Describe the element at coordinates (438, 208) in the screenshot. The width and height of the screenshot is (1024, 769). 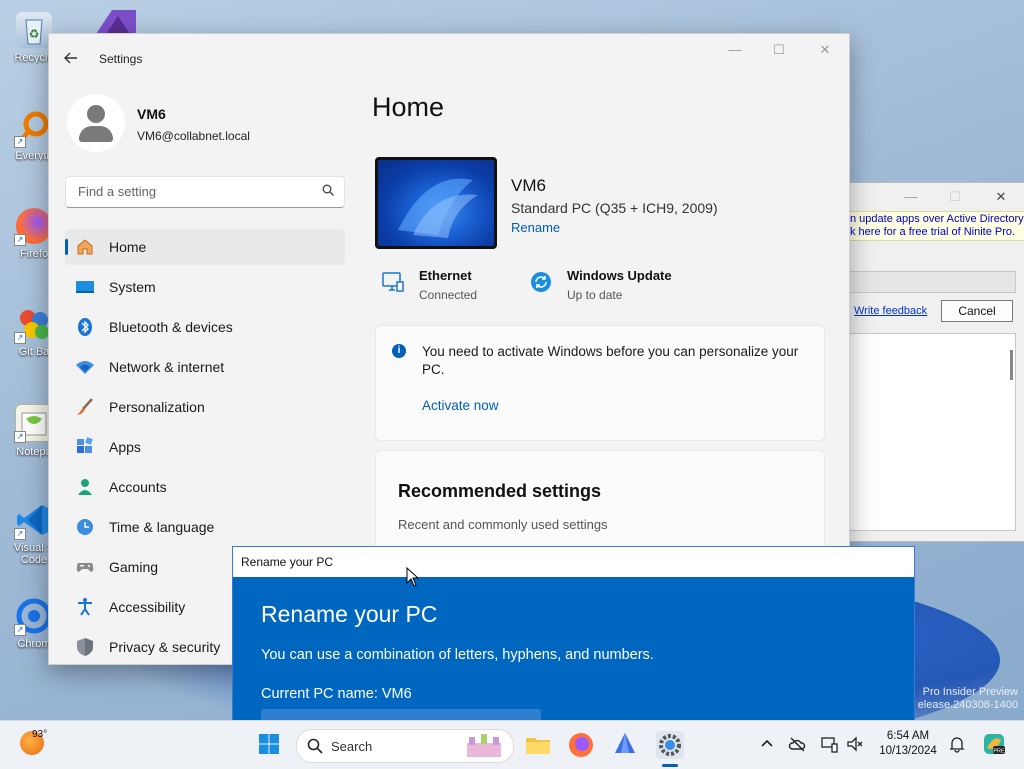
I see `windows-bloom-icon` at that location.